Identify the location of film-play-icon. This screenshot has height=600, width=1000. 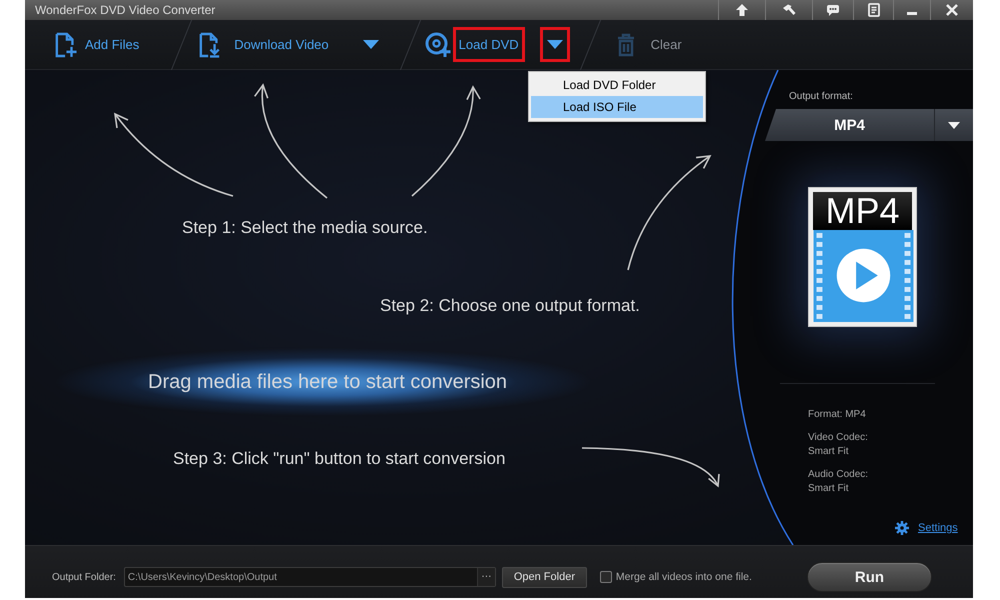
(863, 276).